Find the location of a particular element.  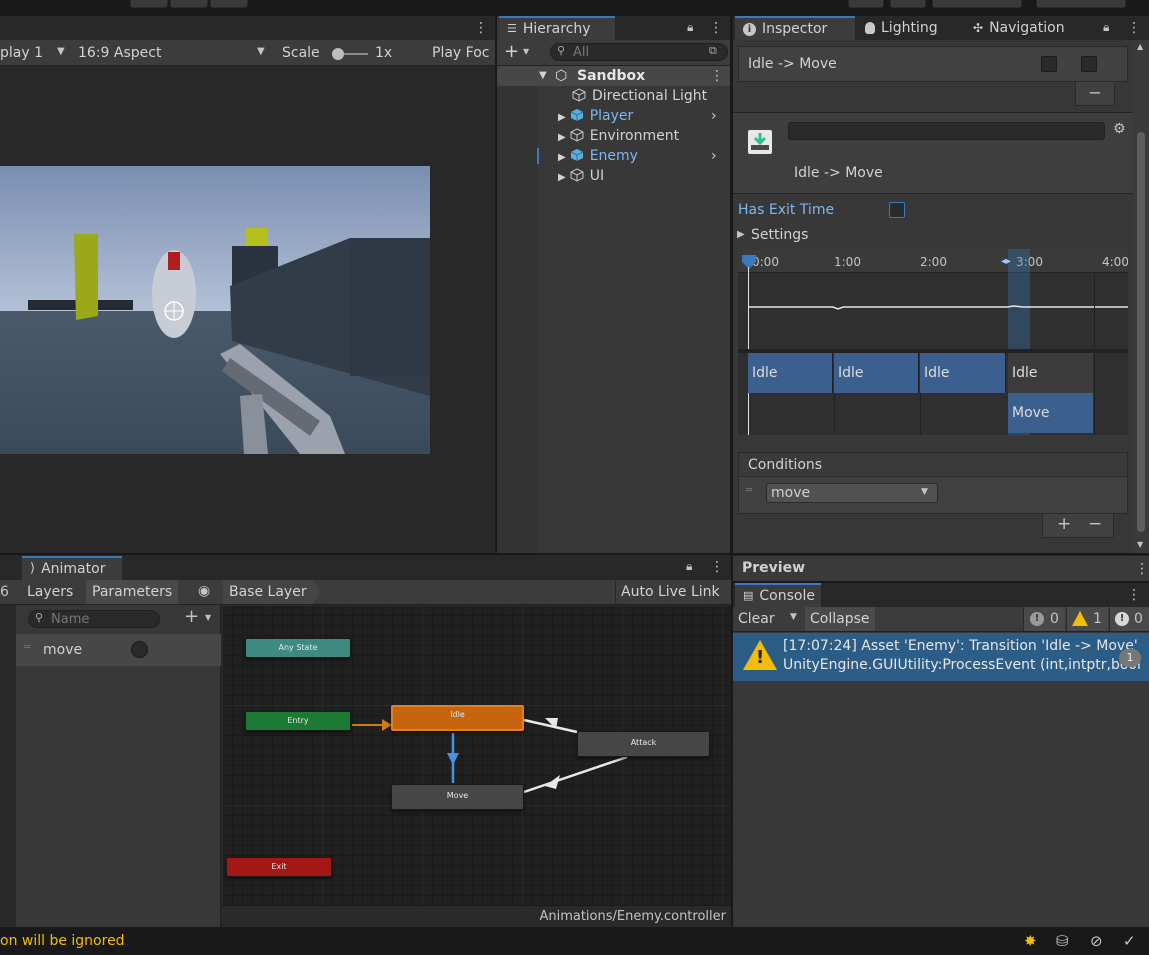

history-button is located at coordinates (866, 4).